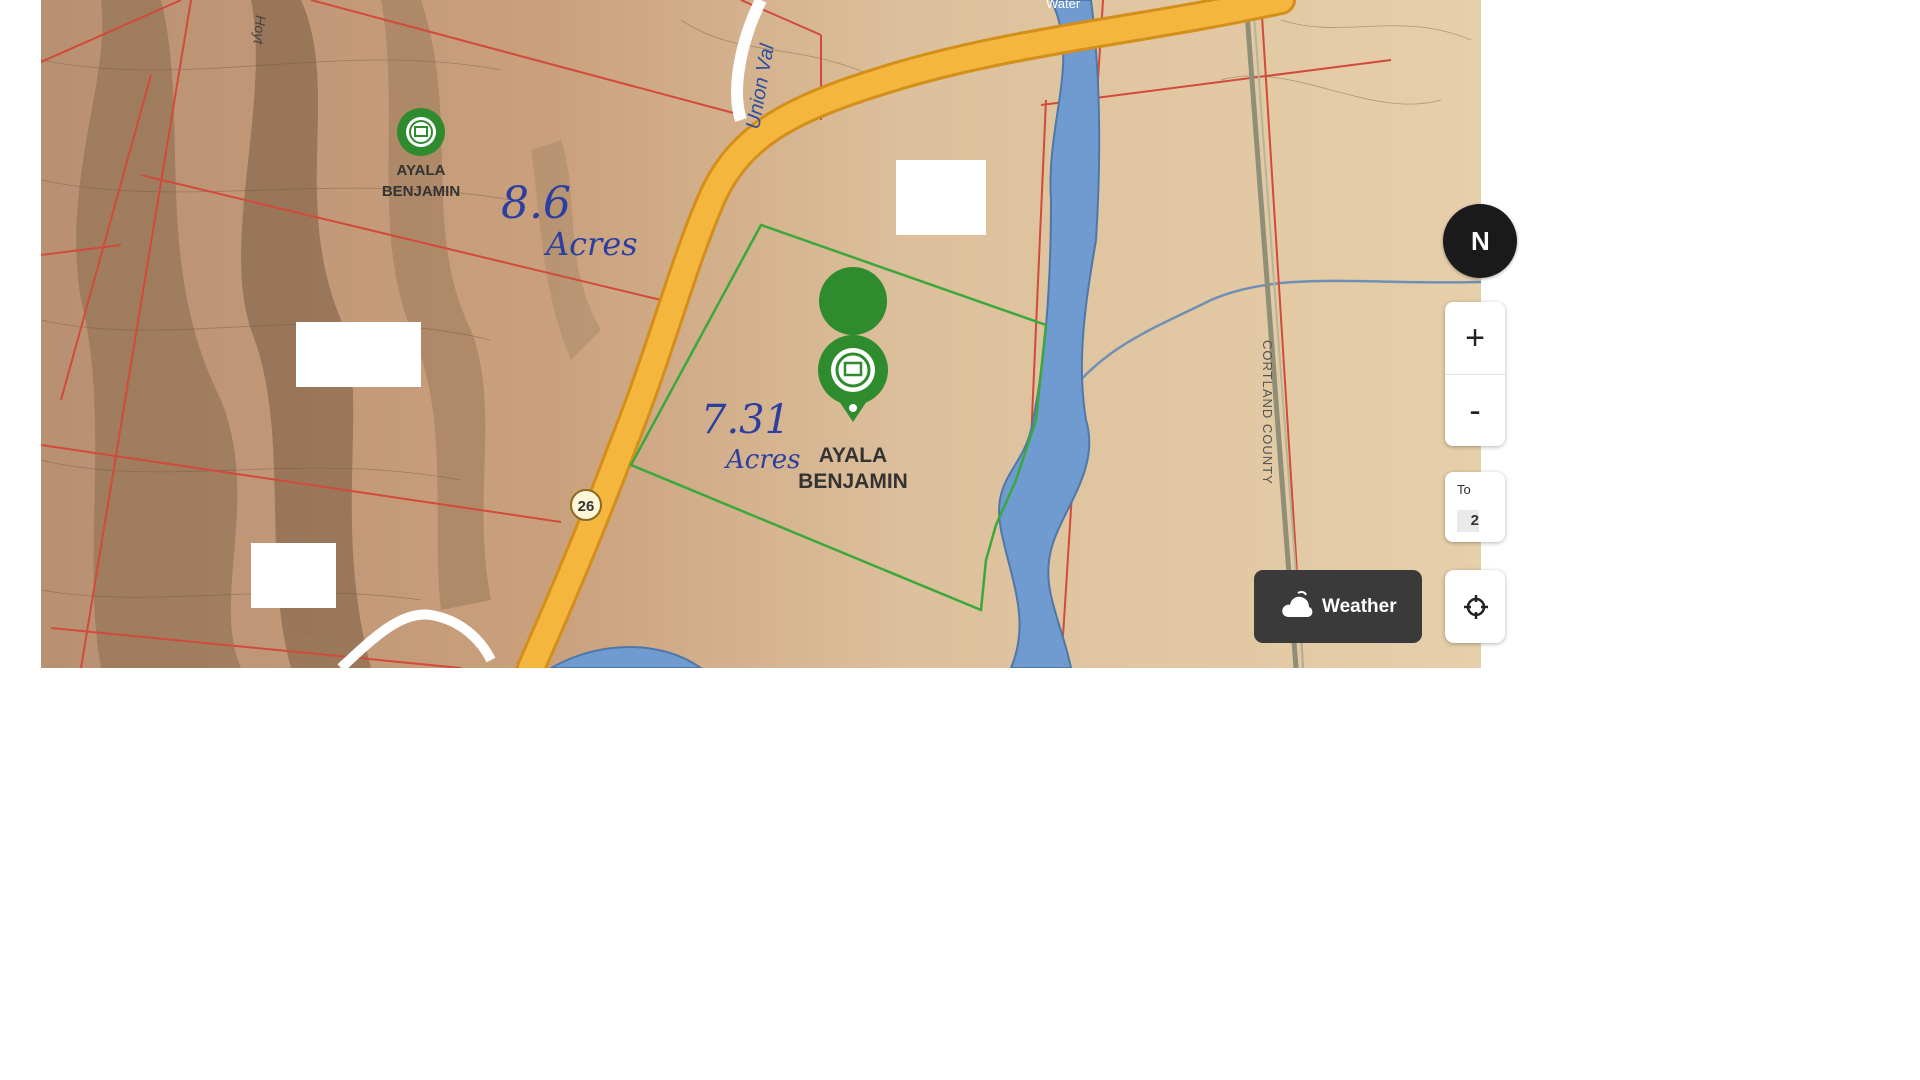 This screenshot has width=1920, height=1080. I want to click on zoom-out-button: -, so click(1475, 410).